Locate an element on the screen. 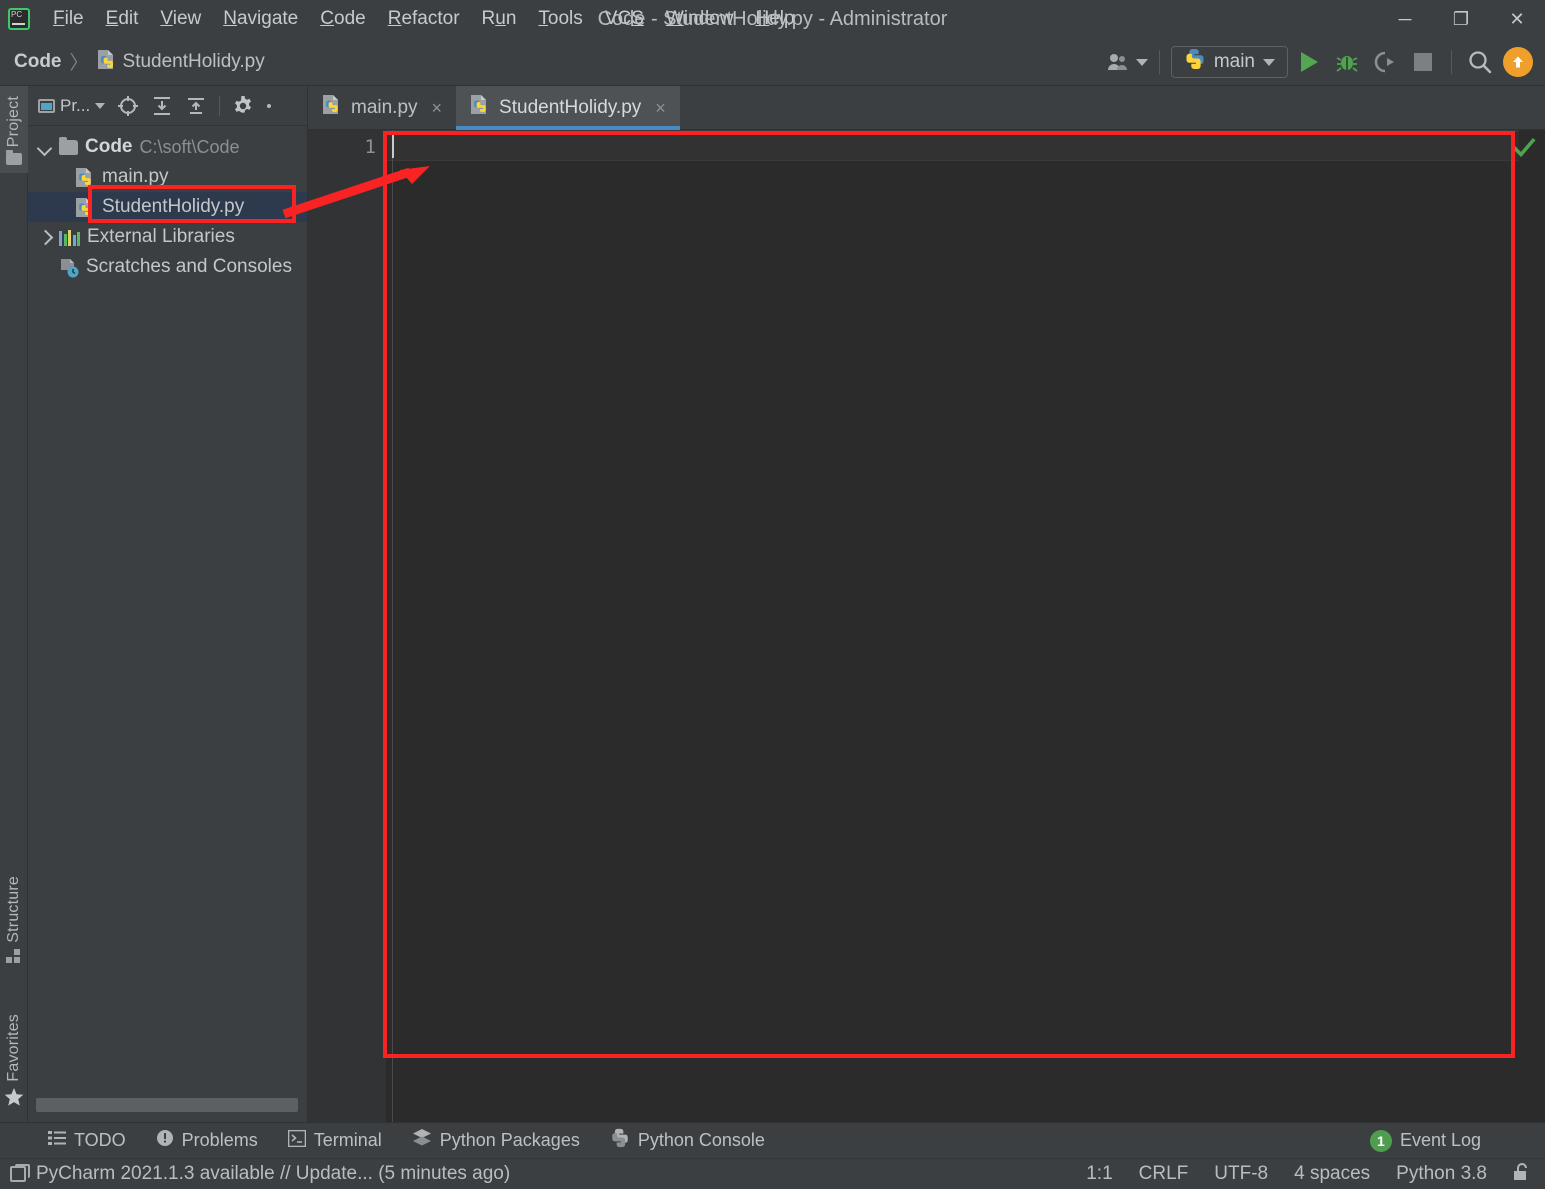  tab-main-py: main.py × is located at coordinates (382, 107).